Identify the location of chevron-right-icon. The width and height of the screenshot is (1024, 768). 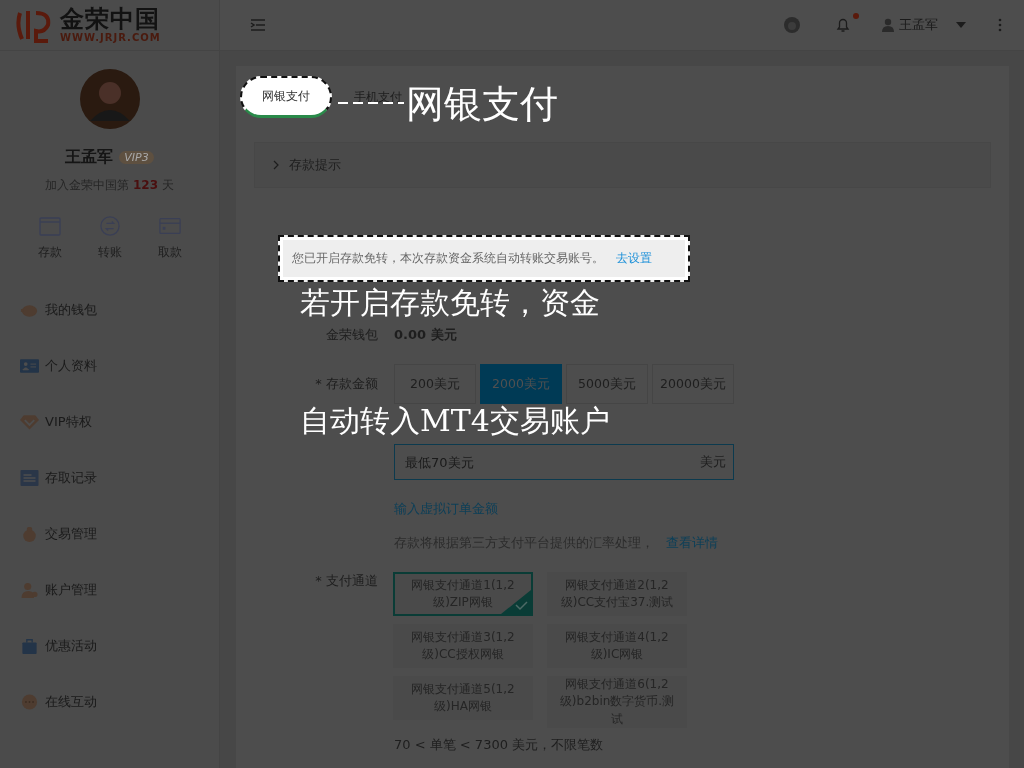
(276, 165).